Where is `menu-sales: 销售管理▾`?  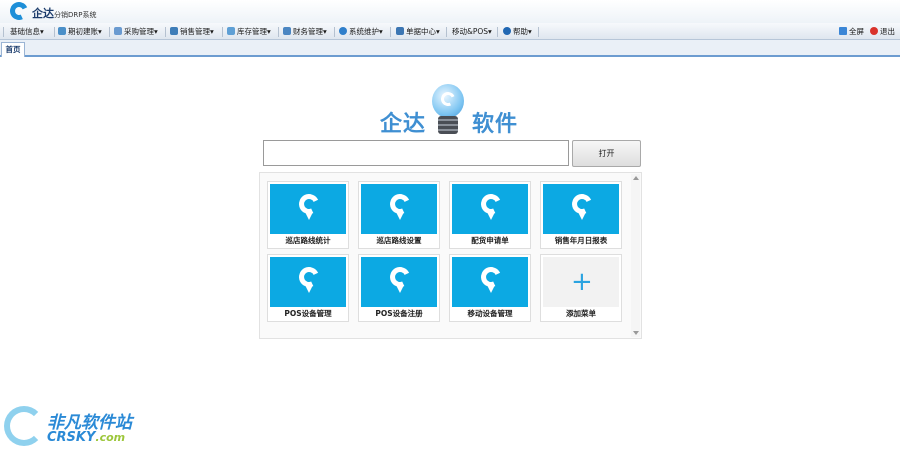
menu-sales: 销售管理▾ is located at coordinates (192, 32).